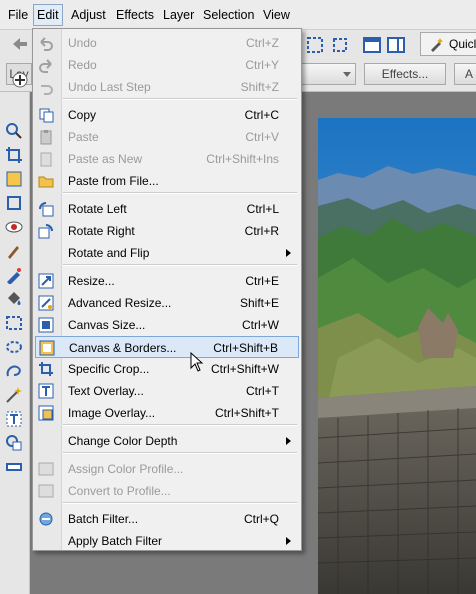  What do you see at coordinates (347, 74) in the screenshot?
I see `chevron-down-icon` at bounding box center [347, 74].